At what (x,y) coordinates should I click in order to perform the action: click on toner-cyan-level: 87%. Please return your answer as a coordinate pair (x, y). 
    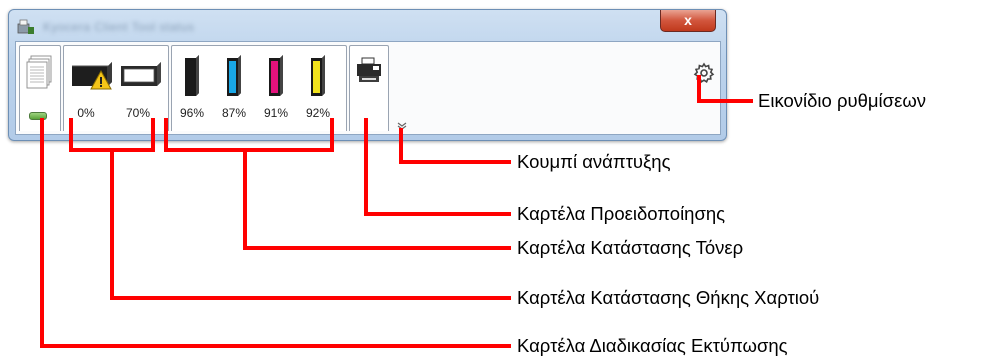
    Looking at the image, I should click on (234, 113).